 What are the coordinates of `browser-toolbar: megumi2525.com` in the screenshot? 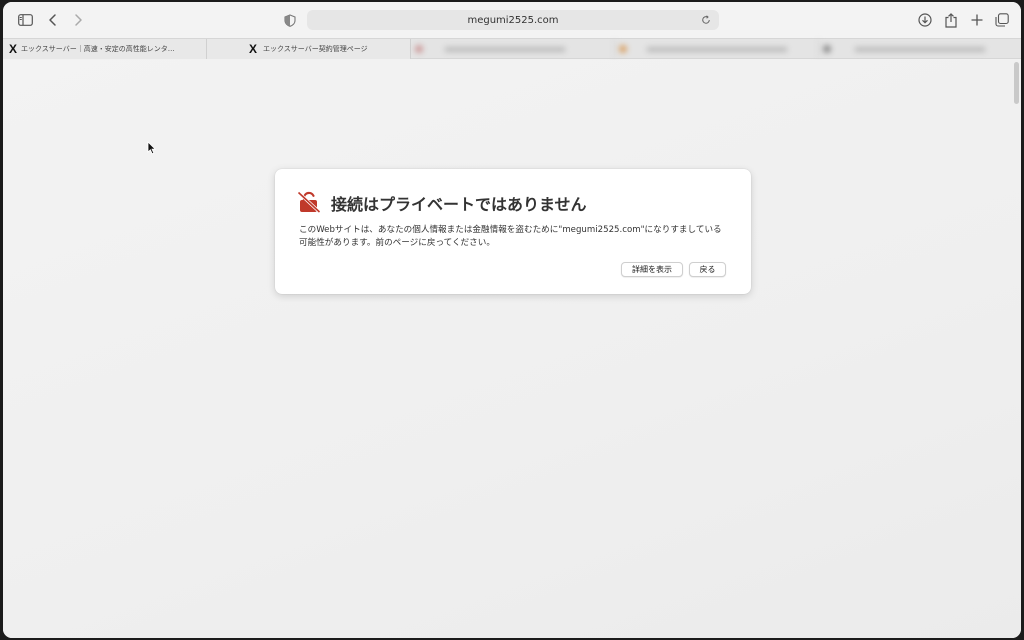 It's located at (512, 20).